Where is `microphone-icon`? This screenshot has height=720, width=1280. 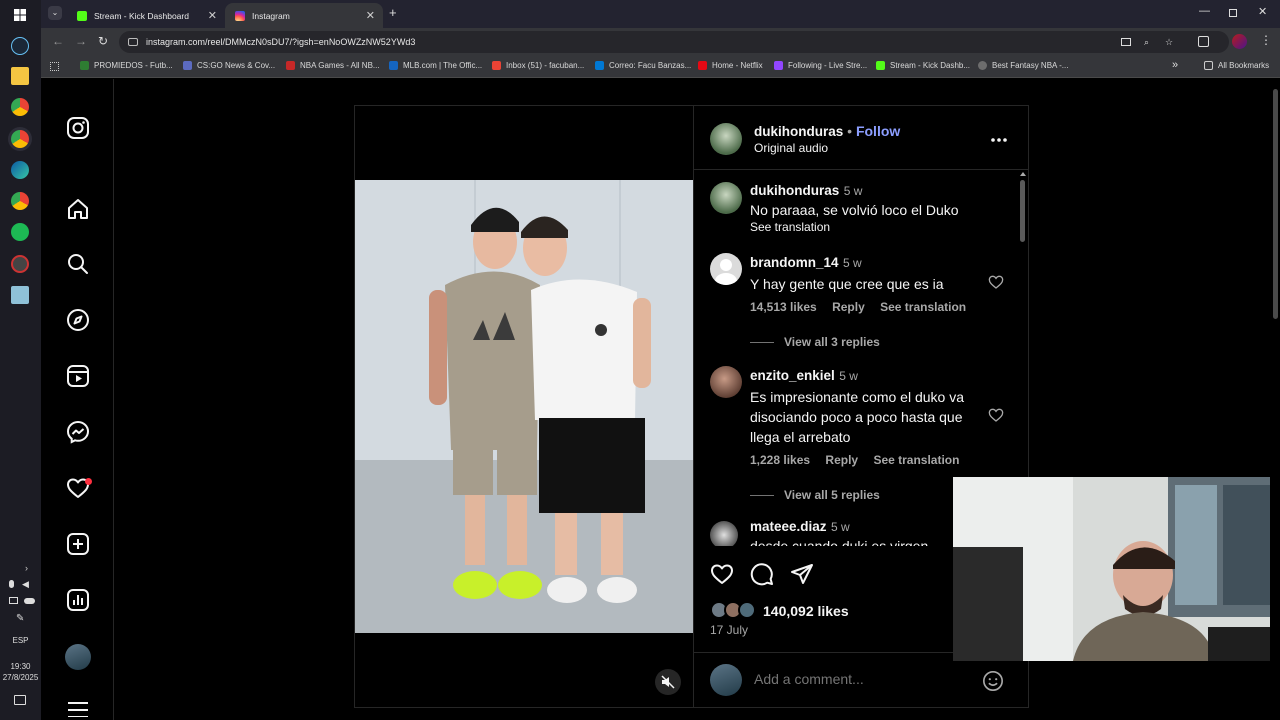 microphone-icon is located at coordinates (11, 584).